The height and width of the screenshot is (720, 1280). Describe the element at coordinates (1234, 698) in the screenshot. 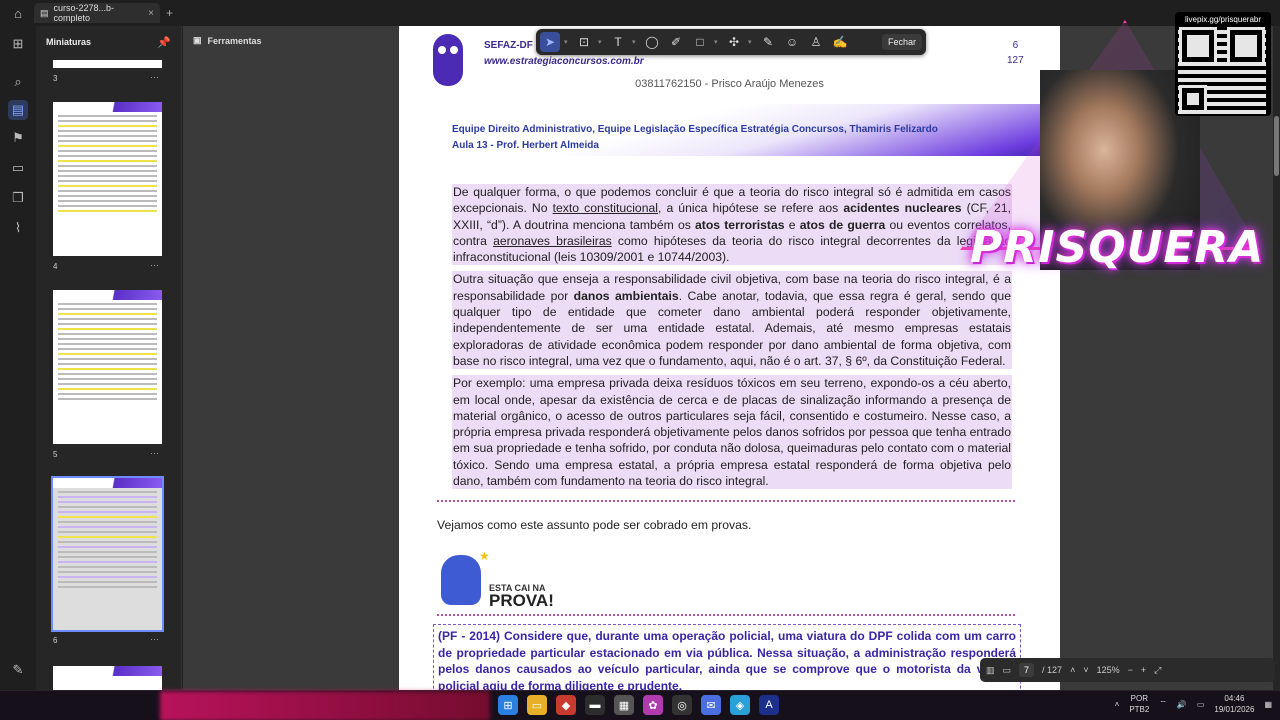

I see `time: 04:46` at that location.